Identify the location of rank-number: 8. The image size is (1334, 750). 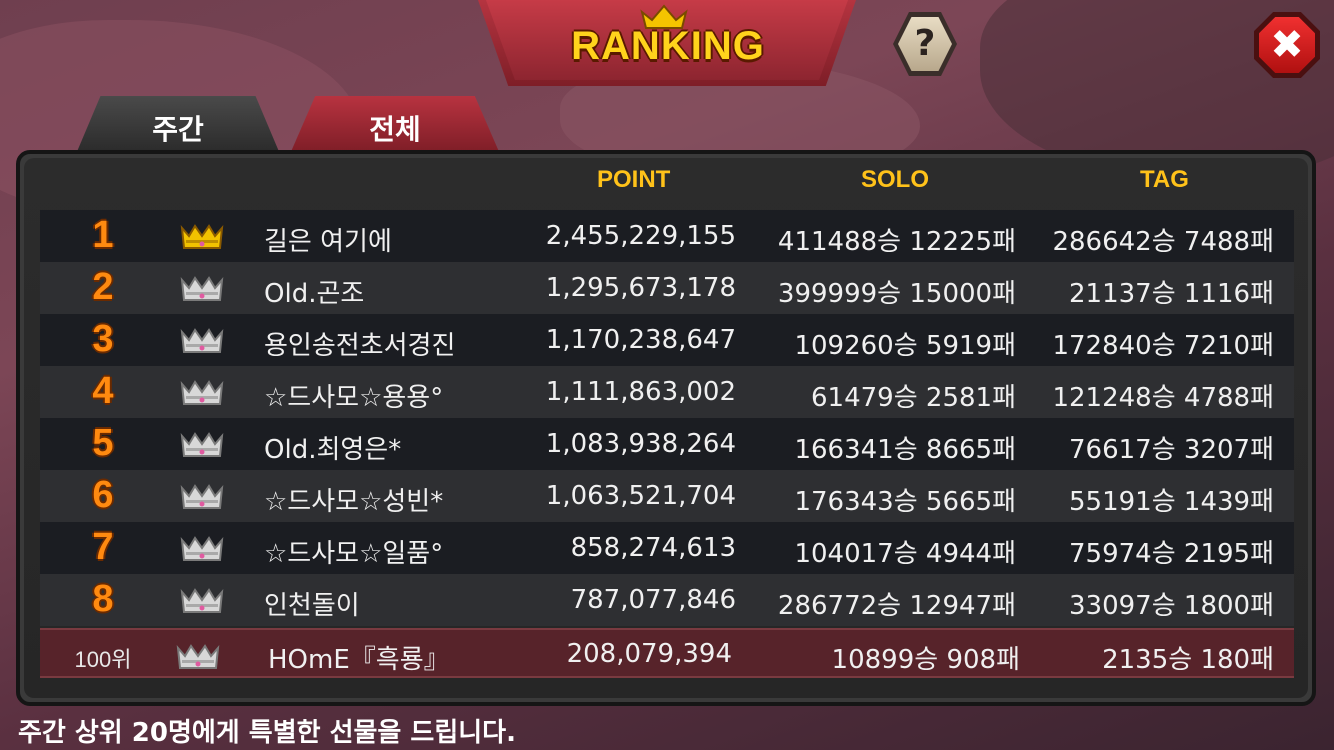
(103, 599).